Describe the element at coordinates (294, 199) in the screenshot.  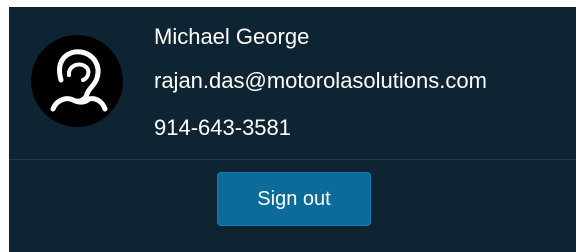
I see `sign-out-button: Sign out` at that location.